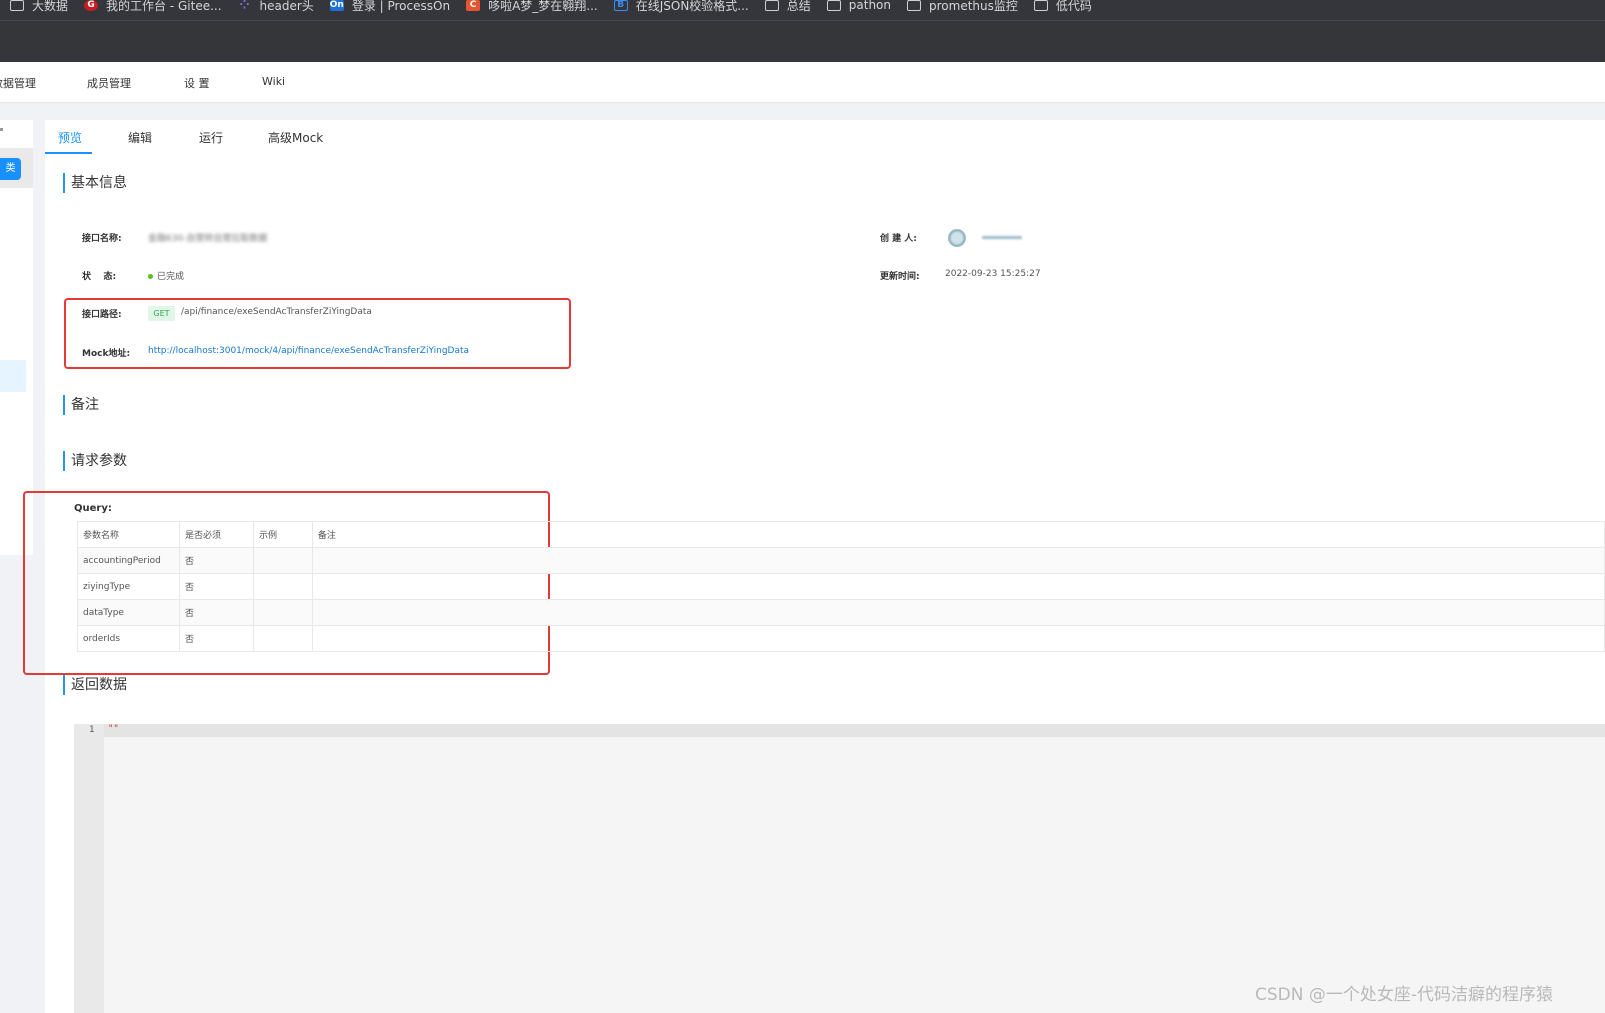 This screenshot has width=1605, height=1013. What do you see at coordinates (68, 153) in the screenshot?
I see `active-tab-indicator` at bounding box center [68, 153].